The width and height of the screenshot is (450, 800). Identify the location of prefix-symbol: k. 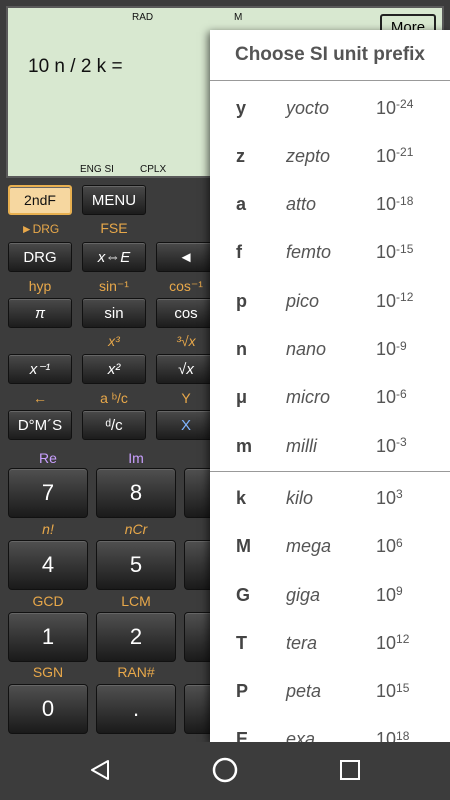
(241, 497).